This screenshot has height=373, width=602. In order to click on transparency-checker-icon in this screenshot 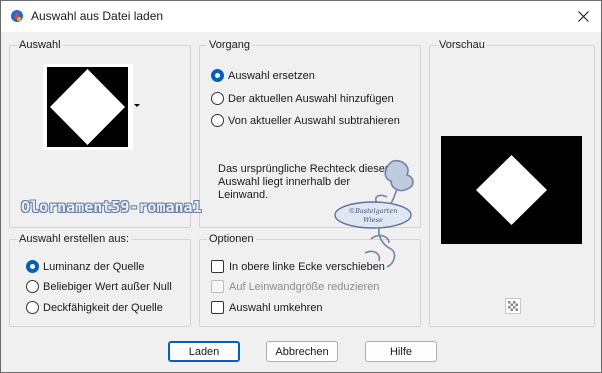, I will do `click(513, 306)`.